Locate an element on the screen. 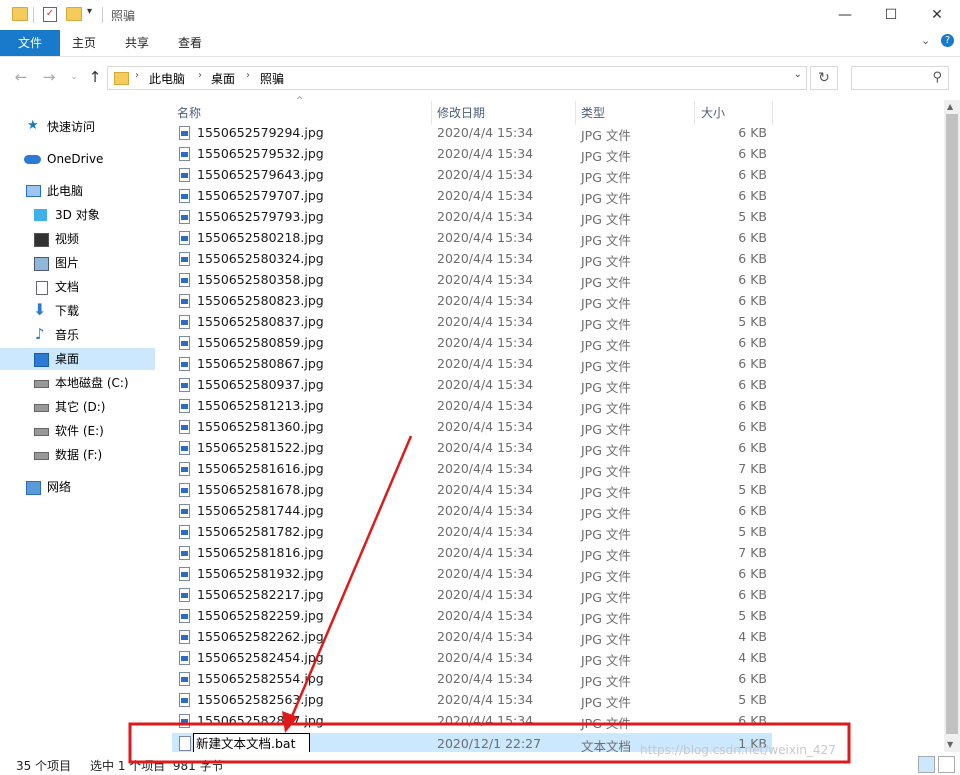  sidebar-item-music: ♪ 音乐 is located at coordinates (77, 335).